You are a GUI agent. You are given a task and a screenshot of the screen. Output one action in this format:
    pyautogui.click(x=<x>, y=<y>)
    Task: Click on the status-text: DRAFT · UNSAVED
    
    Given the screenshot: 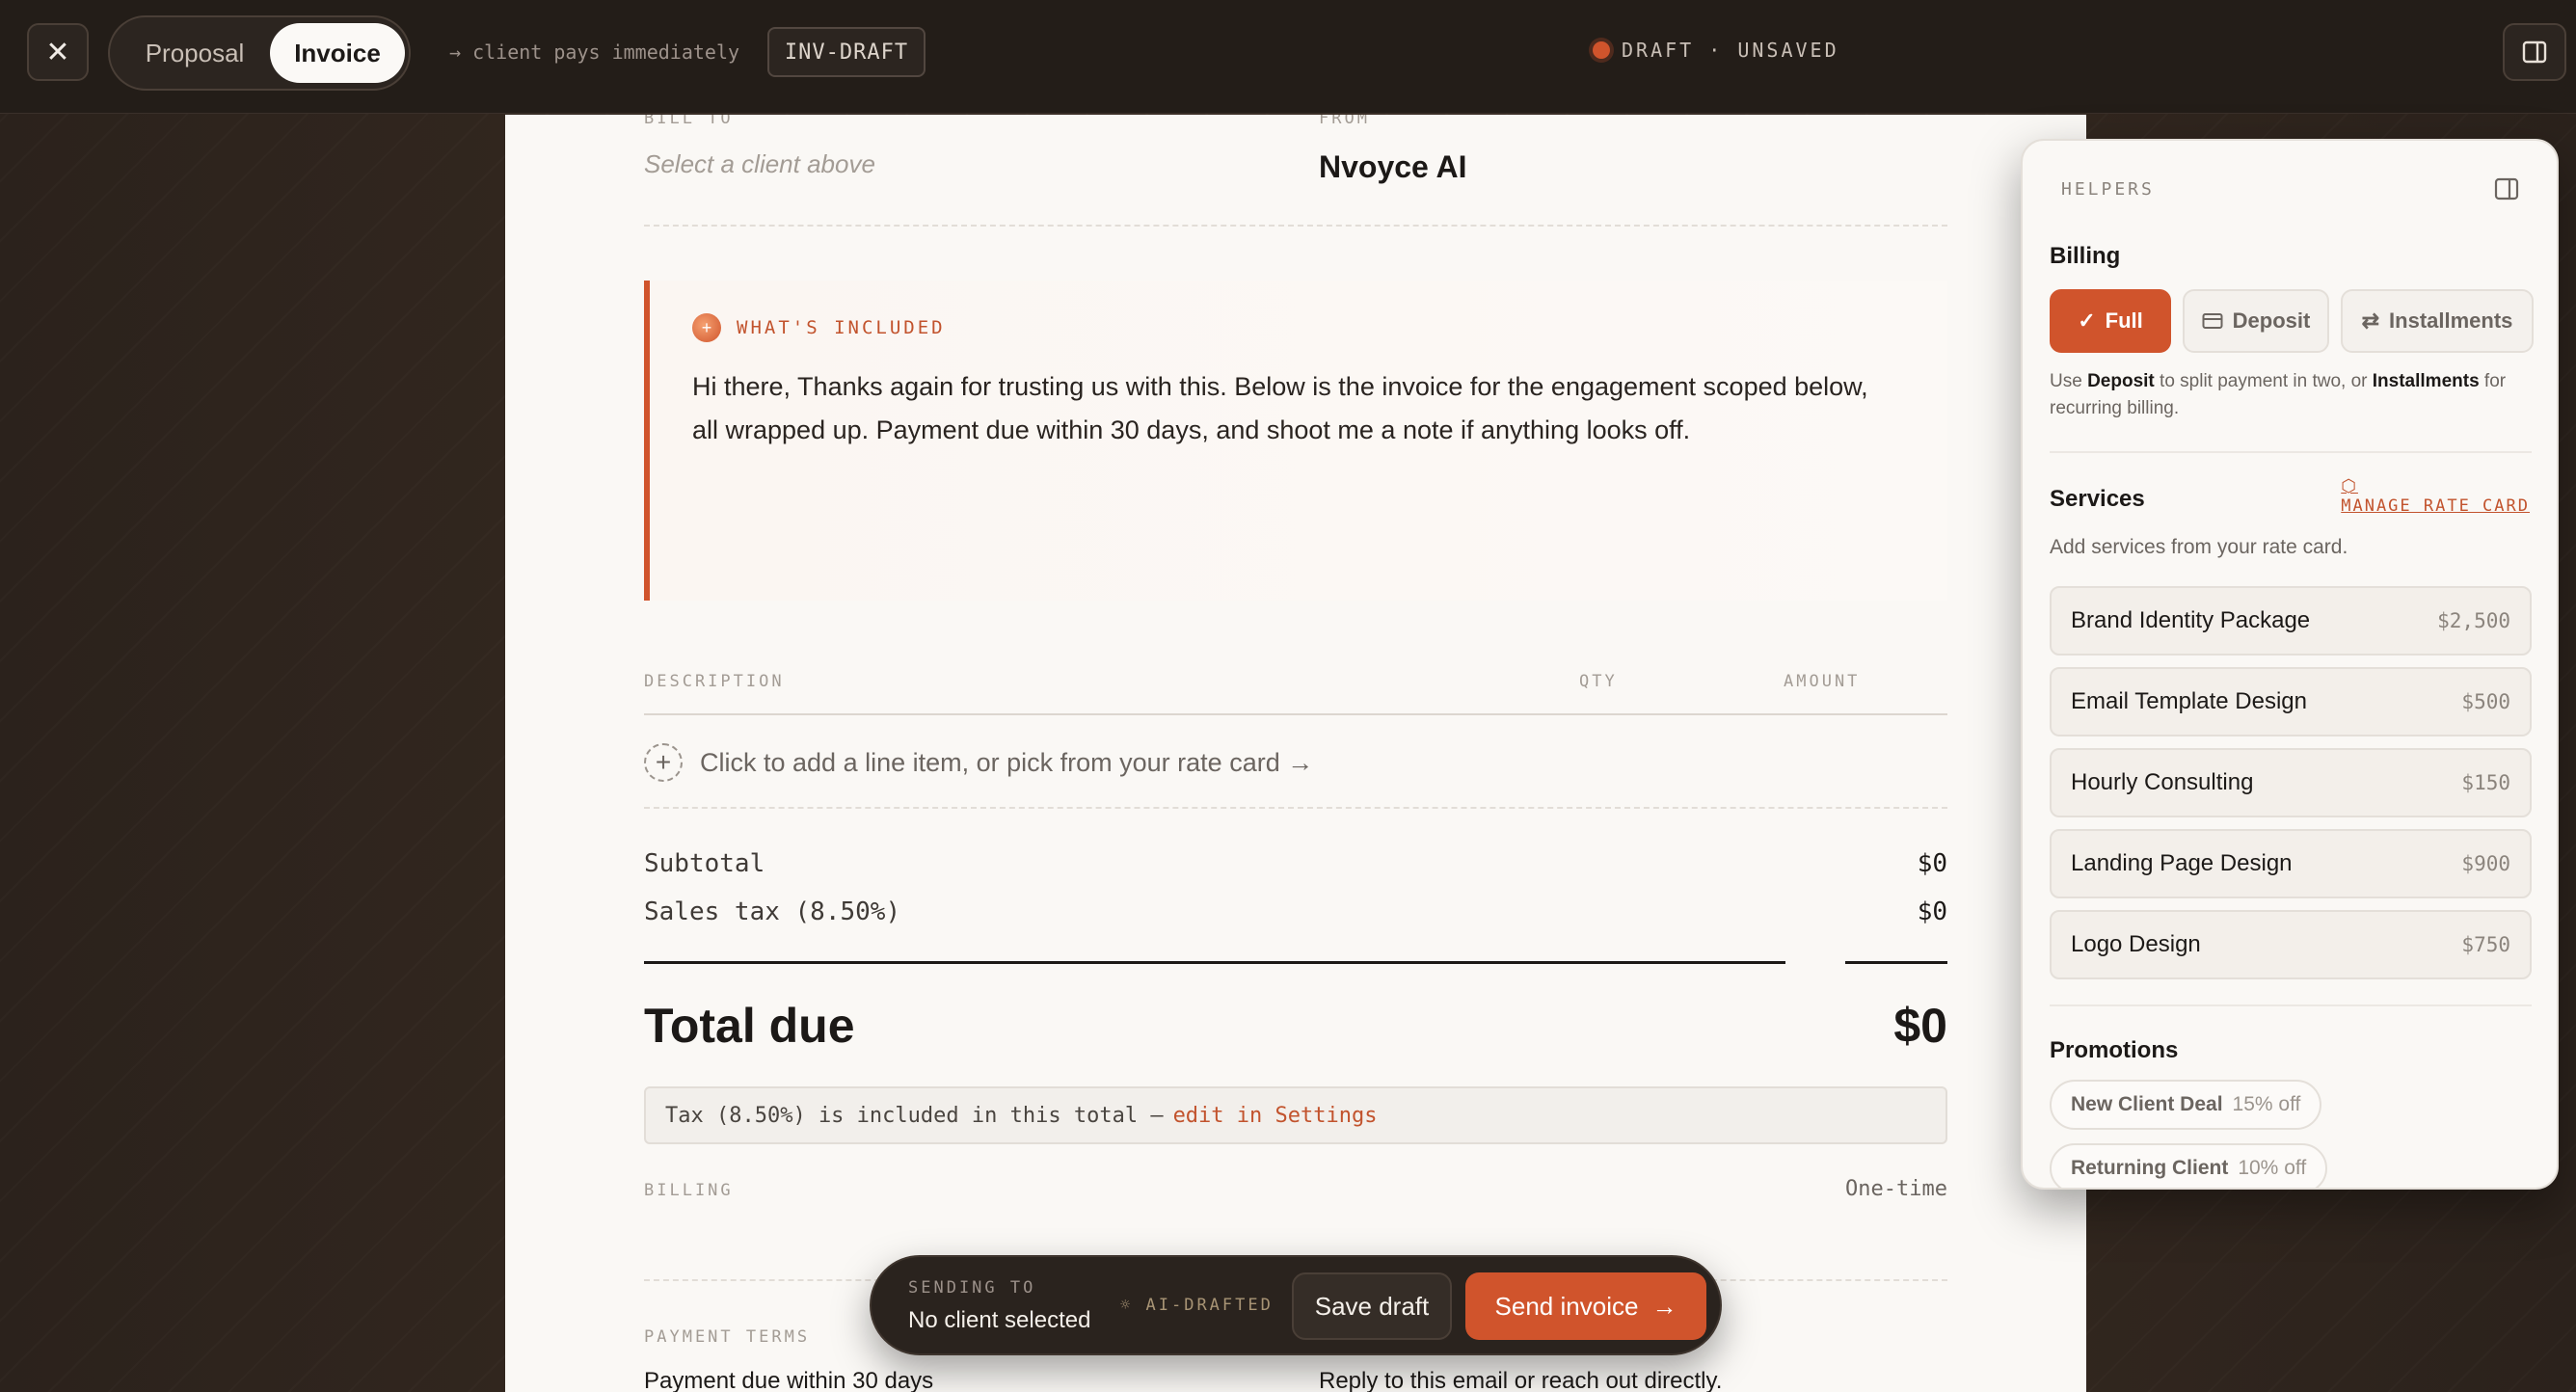 What is the action you would take?
    pyautogui.click(x=1731, y=50)
    